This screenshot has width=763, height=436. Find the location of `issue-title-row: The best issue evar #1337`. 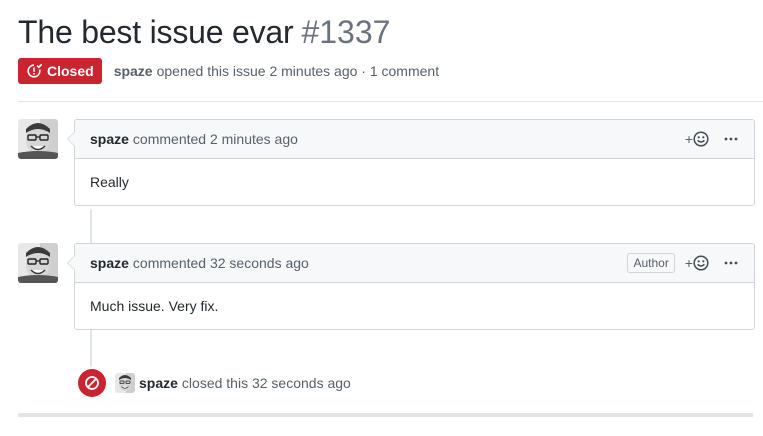

issue-title-row: The best issue evar #1337 is located at coordinates (204, 32).